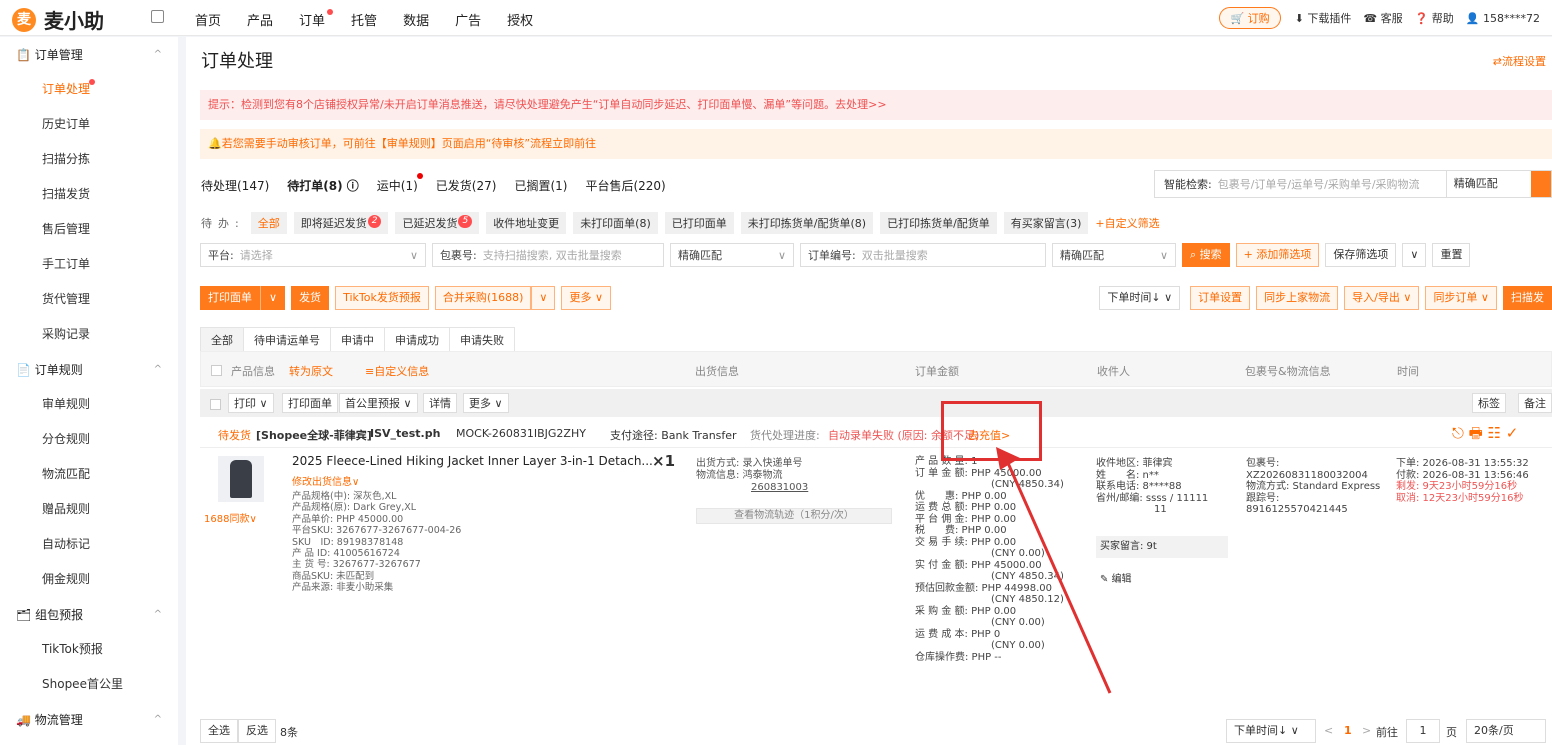 The width and height of the screenshot is (1552, 745). What do you see at coordinates (400, 183) in the screenshot?
I see `tab-in-transit: 运中(1)` at bounding box center [400, 183].